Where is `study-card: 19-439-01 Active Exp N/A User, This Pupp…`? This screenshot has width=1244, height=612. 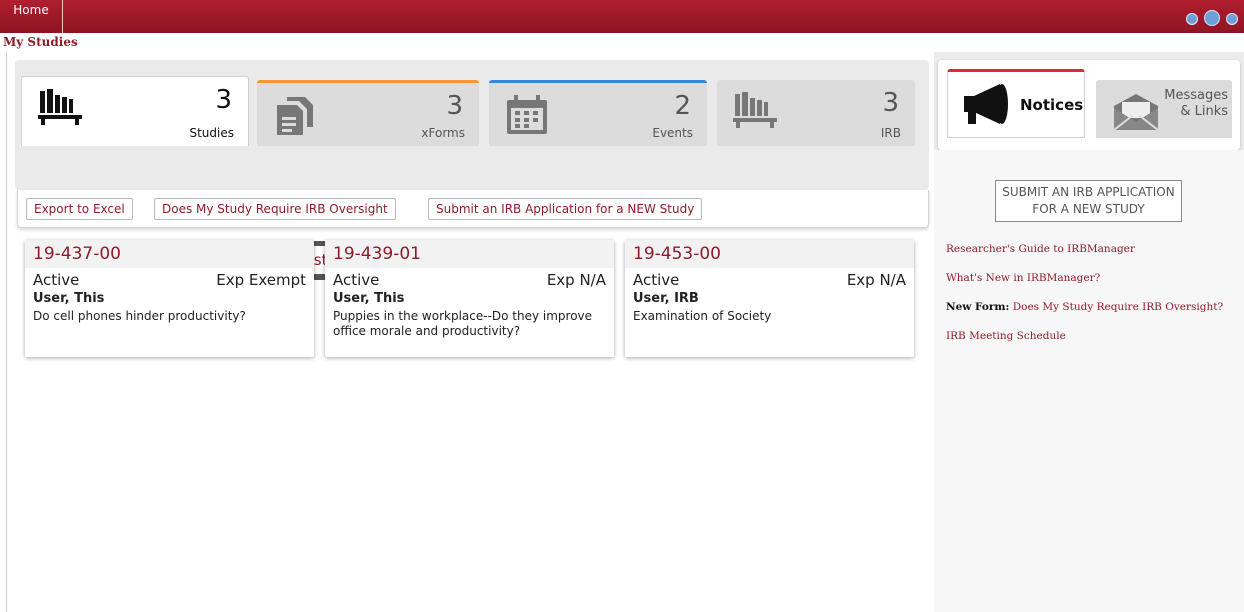
study-card: 19-439-01 Active Exp N/A User, This Pupp… is located at coordinates (469, 298).